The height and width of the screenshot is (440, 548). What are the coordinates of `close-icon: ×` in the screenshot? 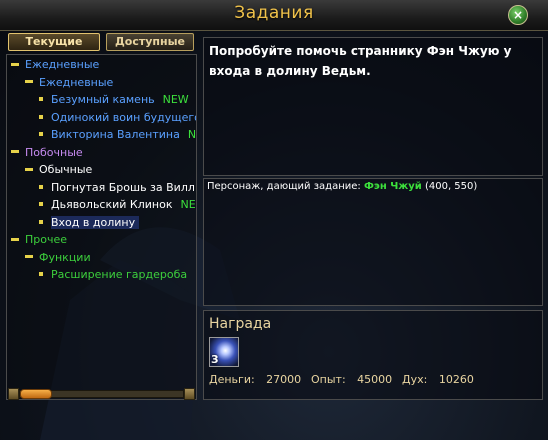 It's located at (518, 15).